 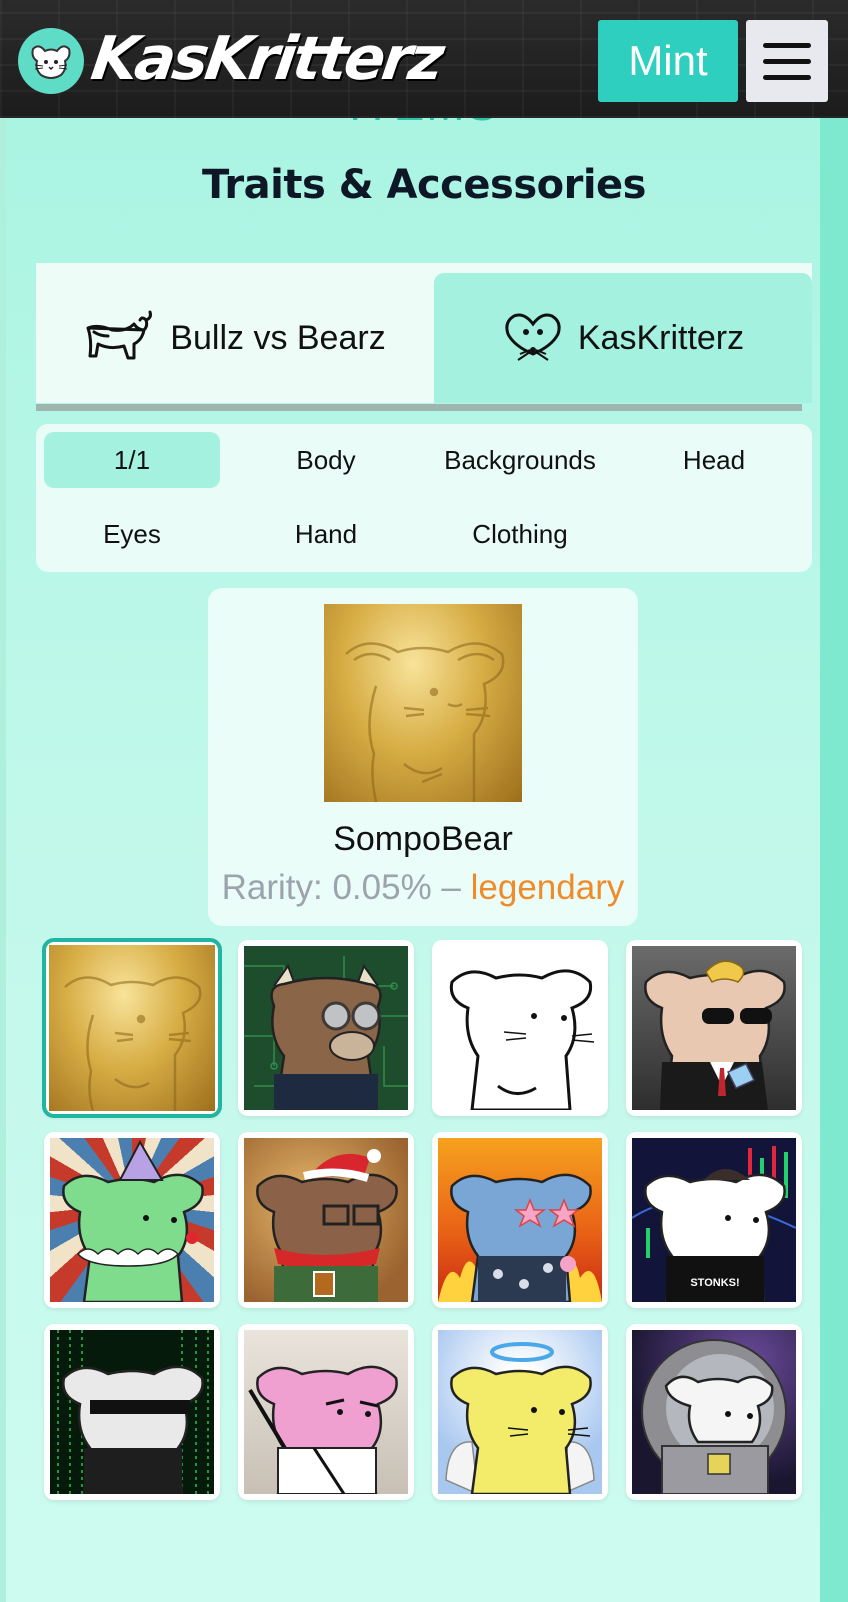 I want to click on featured-item-rarity: Rarity: 0.05% – legendary, so click(x=423, y=888).